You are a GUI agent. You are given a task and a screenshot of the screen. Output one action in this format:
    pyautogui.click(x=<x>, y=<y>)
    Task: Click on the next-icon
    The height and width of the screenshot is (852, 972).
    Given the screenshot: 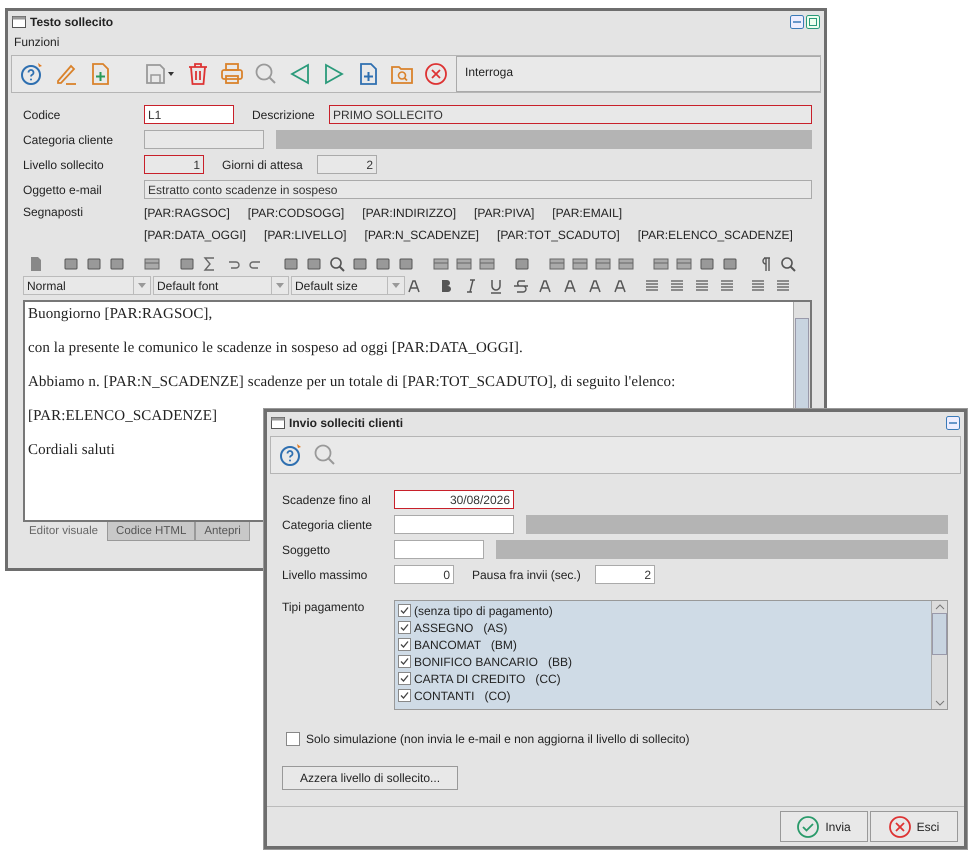 What is the action you would take?
    pyautogui.click(x=334, y=74)
    